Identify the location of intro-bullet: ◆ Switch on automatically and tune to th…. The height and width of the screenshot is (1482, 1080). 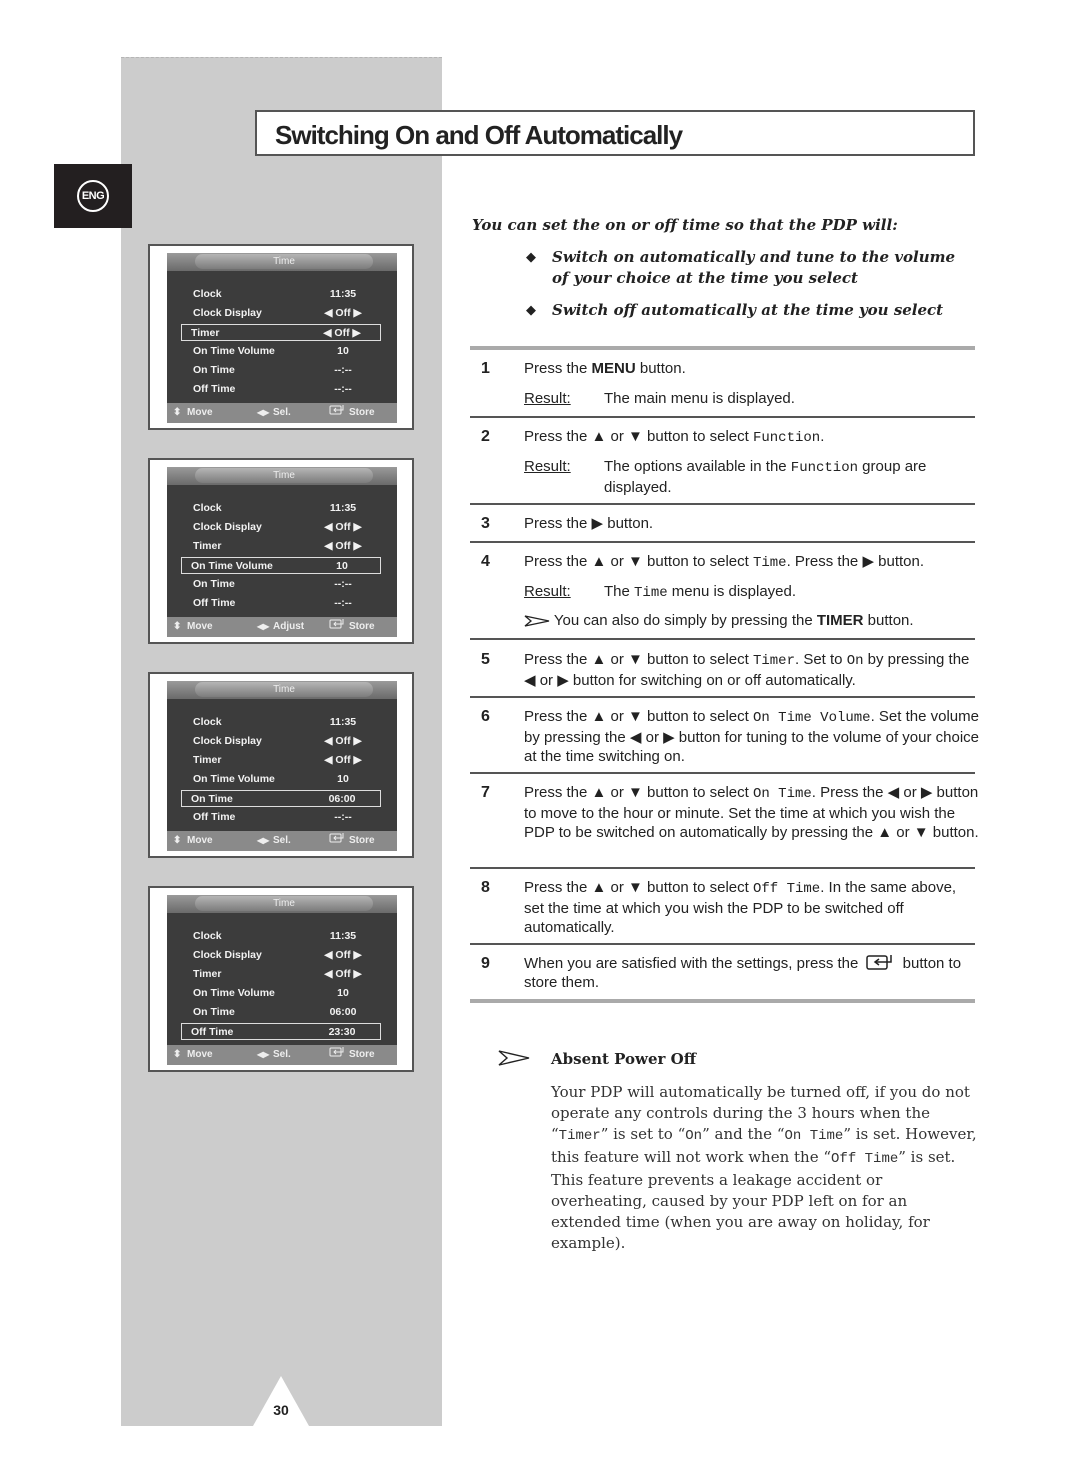
(741, 267).